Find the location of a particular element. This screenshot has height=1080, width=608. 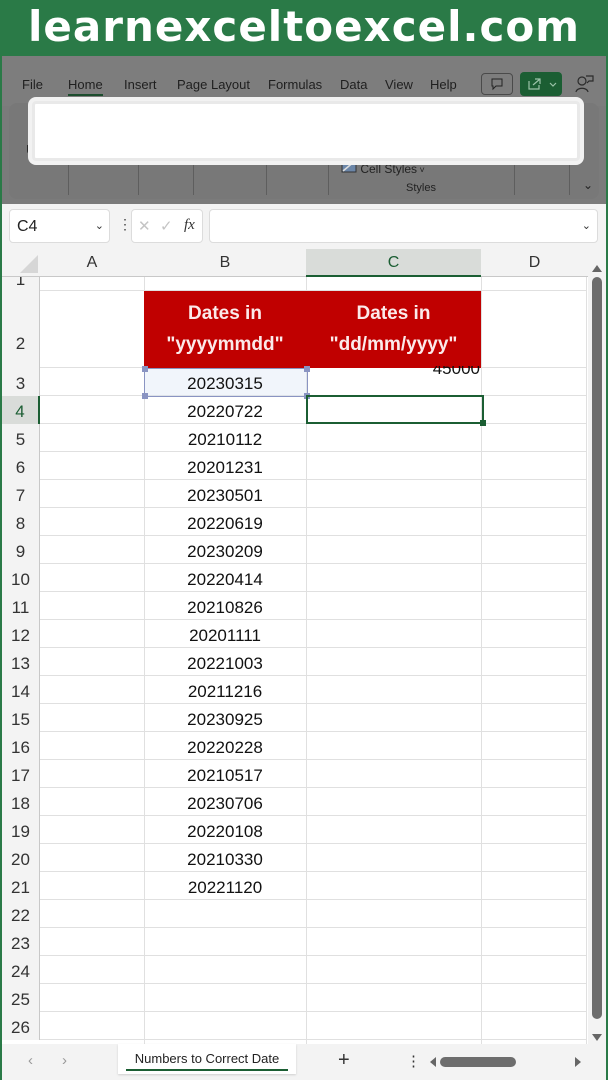

row-header-15: 15 is located at coordinates (21, 718).